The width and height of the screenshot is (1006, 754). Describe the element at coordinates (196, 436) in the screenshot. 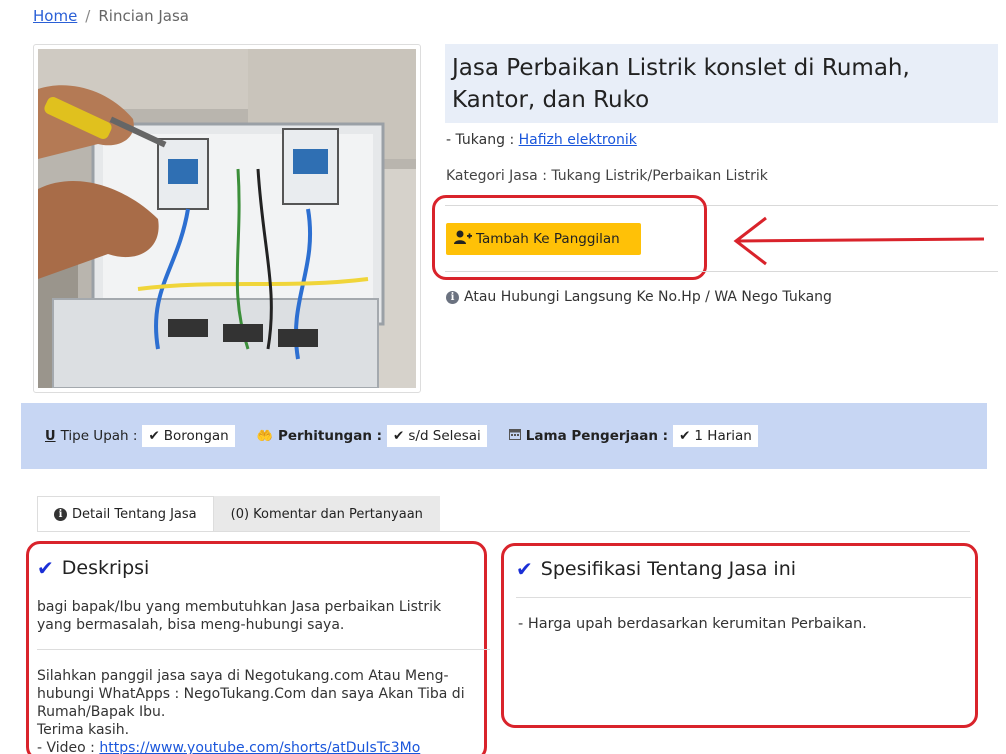

I see `spec-value-text: Borongan` at that location.